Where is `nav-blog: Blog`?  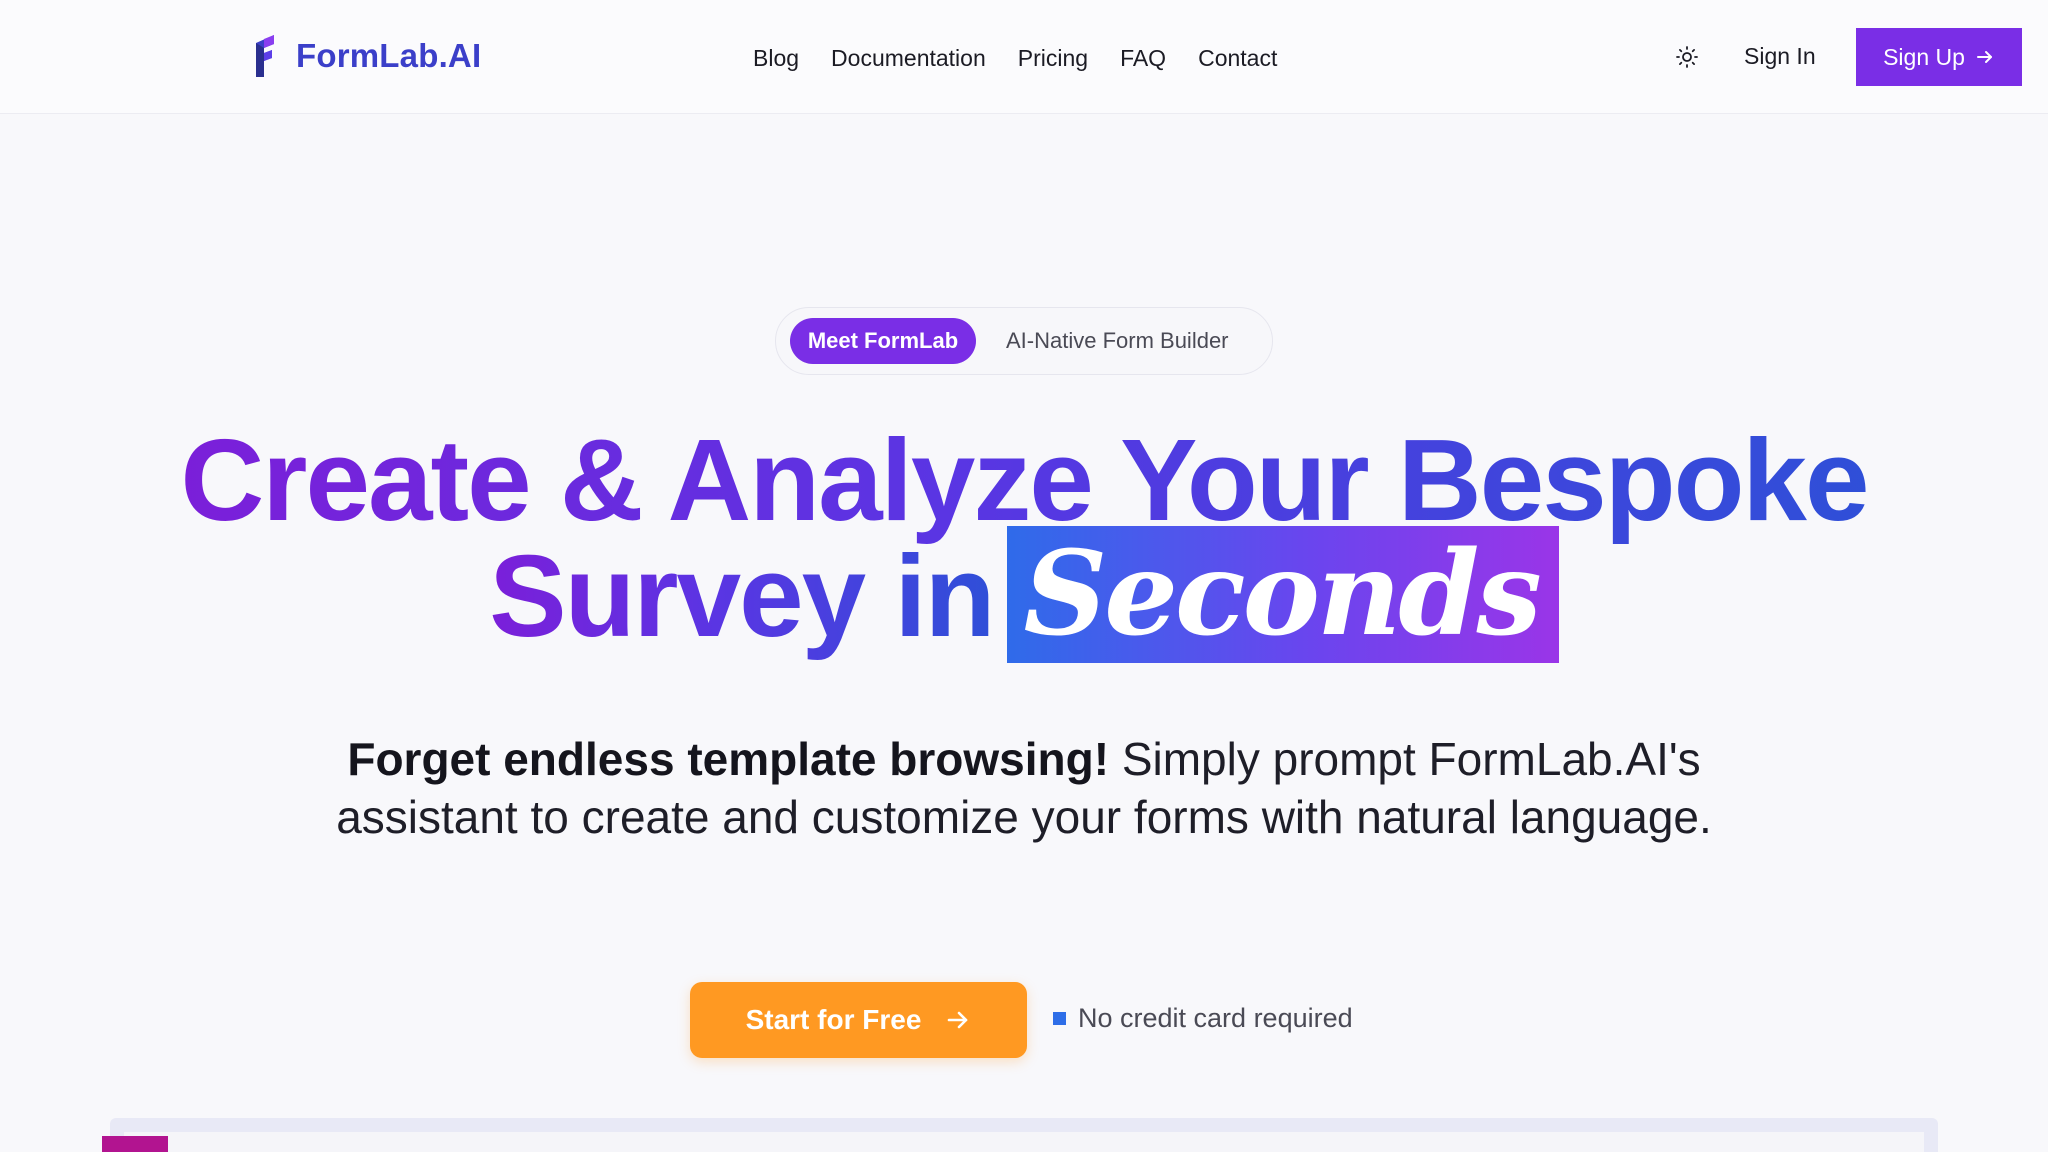
nav-blog: Blog is located at coordinates (776, 58).